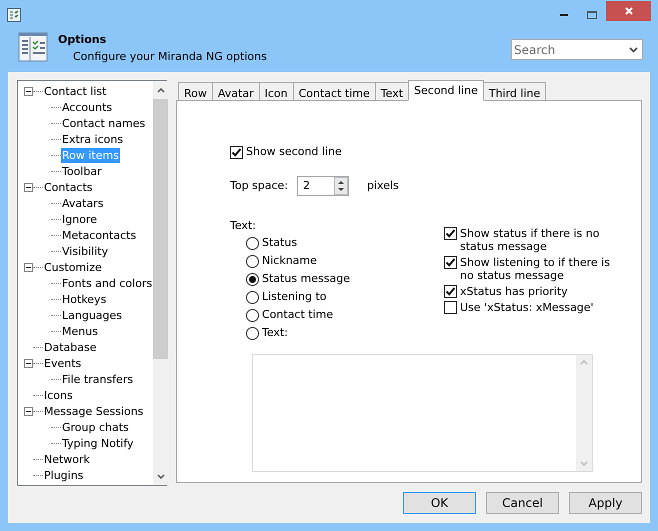  Describe the element at coordinates (633, 50) in the screenshot. I see `dropdown-icon` at that location.